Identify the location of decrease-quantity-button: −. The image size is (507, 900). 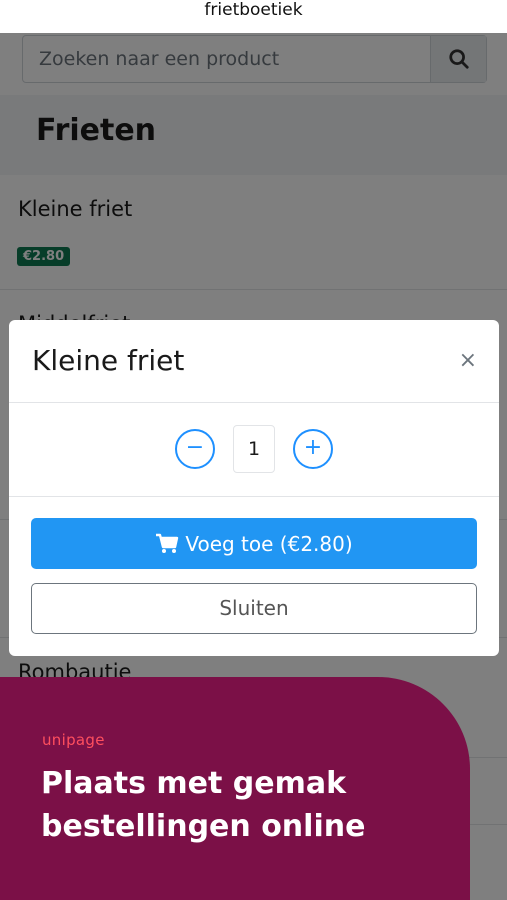
(195, 449).